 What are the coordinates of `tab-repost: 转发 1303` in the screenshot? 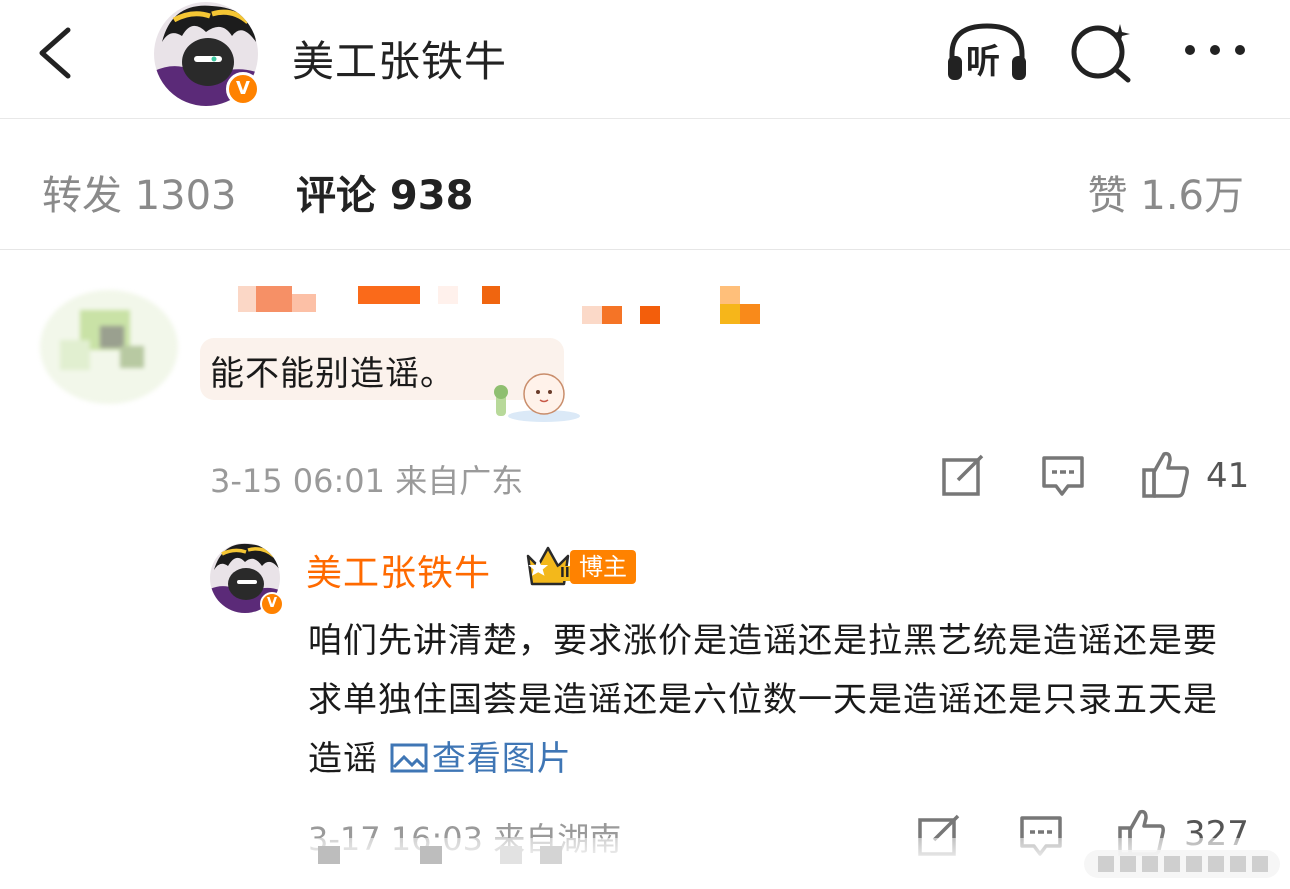 It's located at (139, 192).